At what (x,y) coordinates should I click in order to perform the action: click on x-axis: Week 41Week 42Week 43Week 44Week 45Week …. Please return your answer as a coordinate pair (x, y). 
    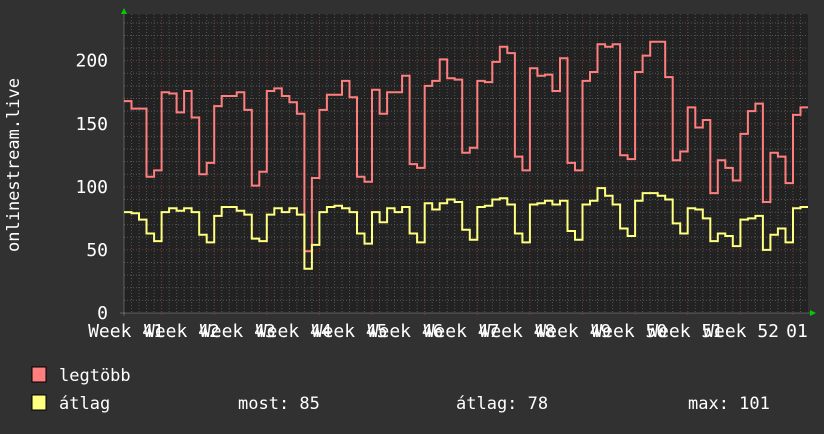
    Looking at the image, I should click on (448, 331).